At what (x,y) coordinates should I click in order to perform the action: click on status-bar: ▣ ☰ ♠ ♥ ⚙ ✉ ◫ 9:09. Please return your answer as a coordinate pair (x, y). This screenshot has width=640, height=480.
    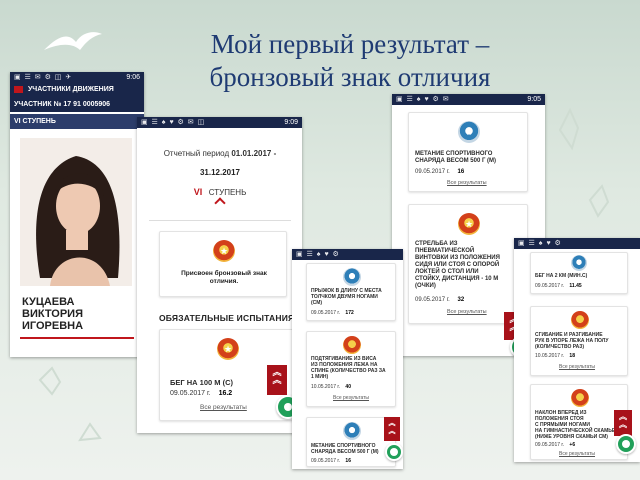
    Looking at the image, I should click on (219, 122).